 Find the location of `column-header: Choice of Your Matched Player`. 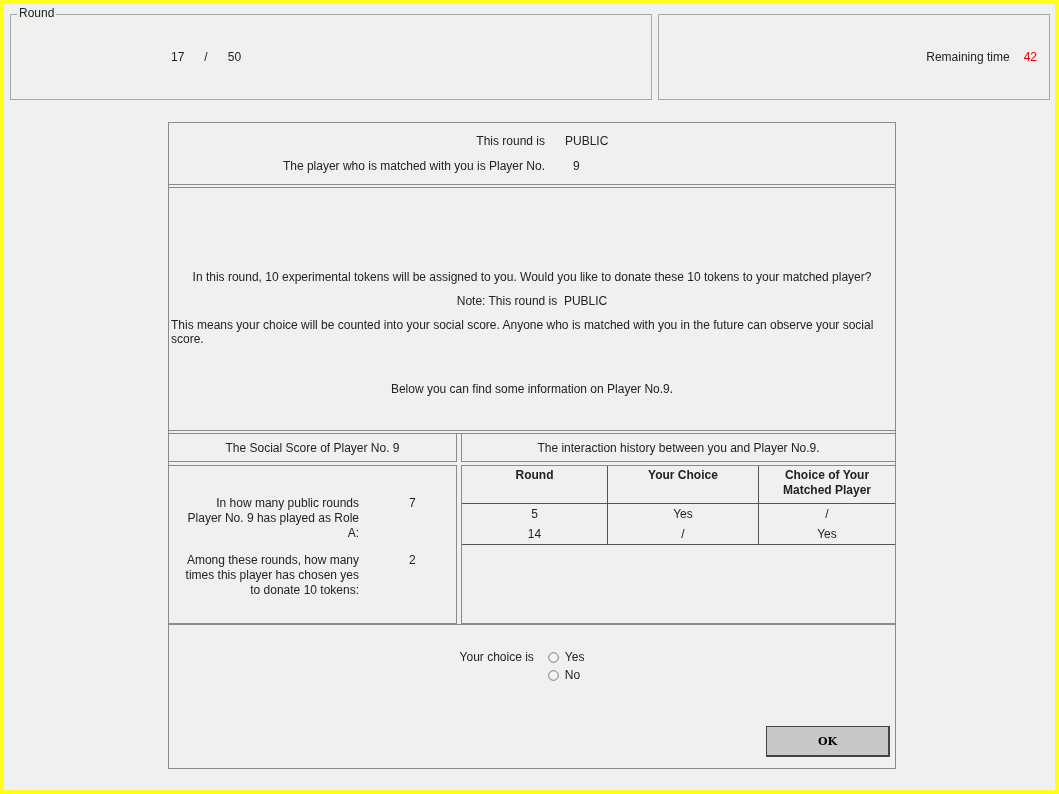

column-header: Choice of Your Matched Player is located at coordinates (826, 485).